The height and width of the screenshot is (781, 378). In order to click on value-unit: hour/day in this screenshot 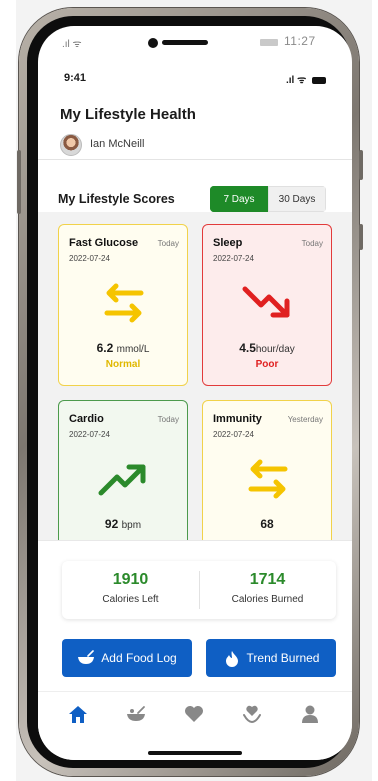, I will do `click(275, 349)`.